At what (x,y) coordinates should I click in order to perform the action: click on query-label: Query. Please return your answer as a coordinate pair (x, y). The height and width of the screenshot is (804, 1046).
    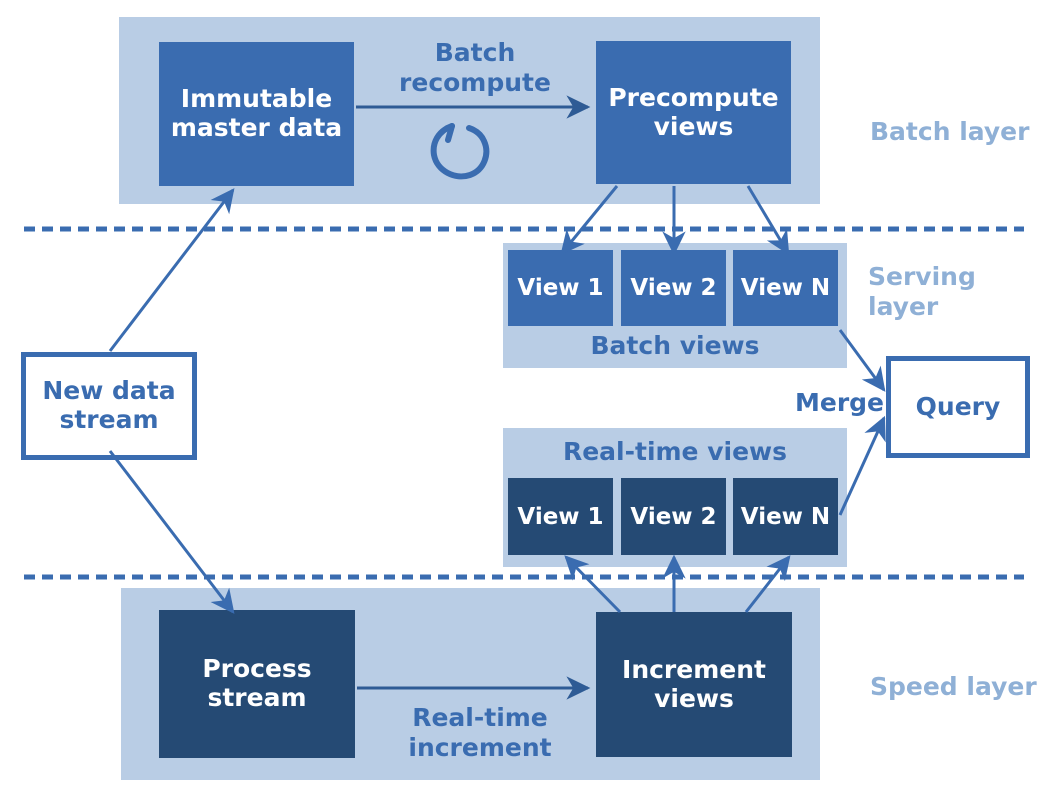
    Looking at the image, I should click on (958, 406).